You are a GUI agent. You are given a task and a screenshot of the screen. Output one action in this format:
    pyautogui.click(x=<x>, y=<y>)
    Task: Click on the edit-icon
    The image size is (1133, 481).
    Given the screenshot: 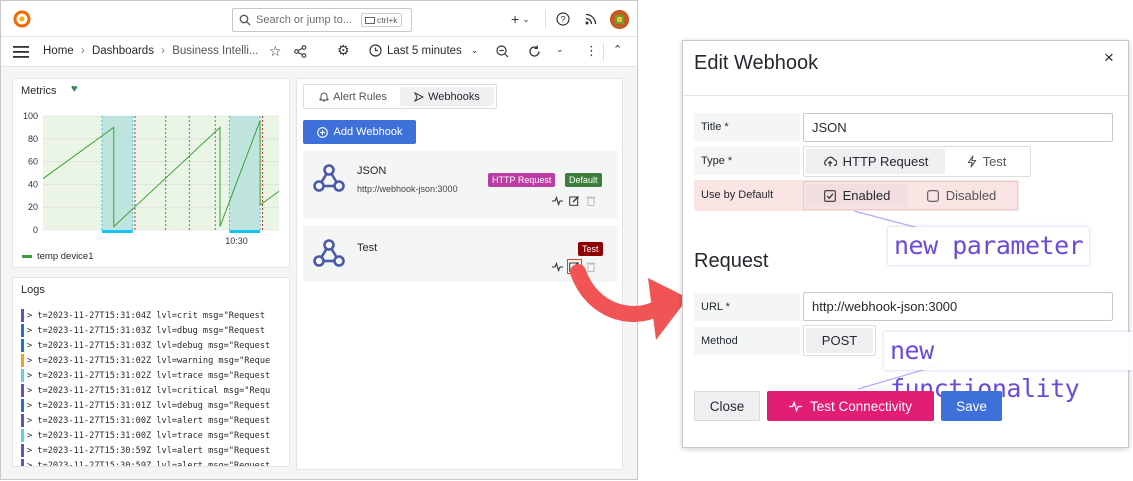 What is the action you would take?
    pyautogui.click(x=574, y=200)
    